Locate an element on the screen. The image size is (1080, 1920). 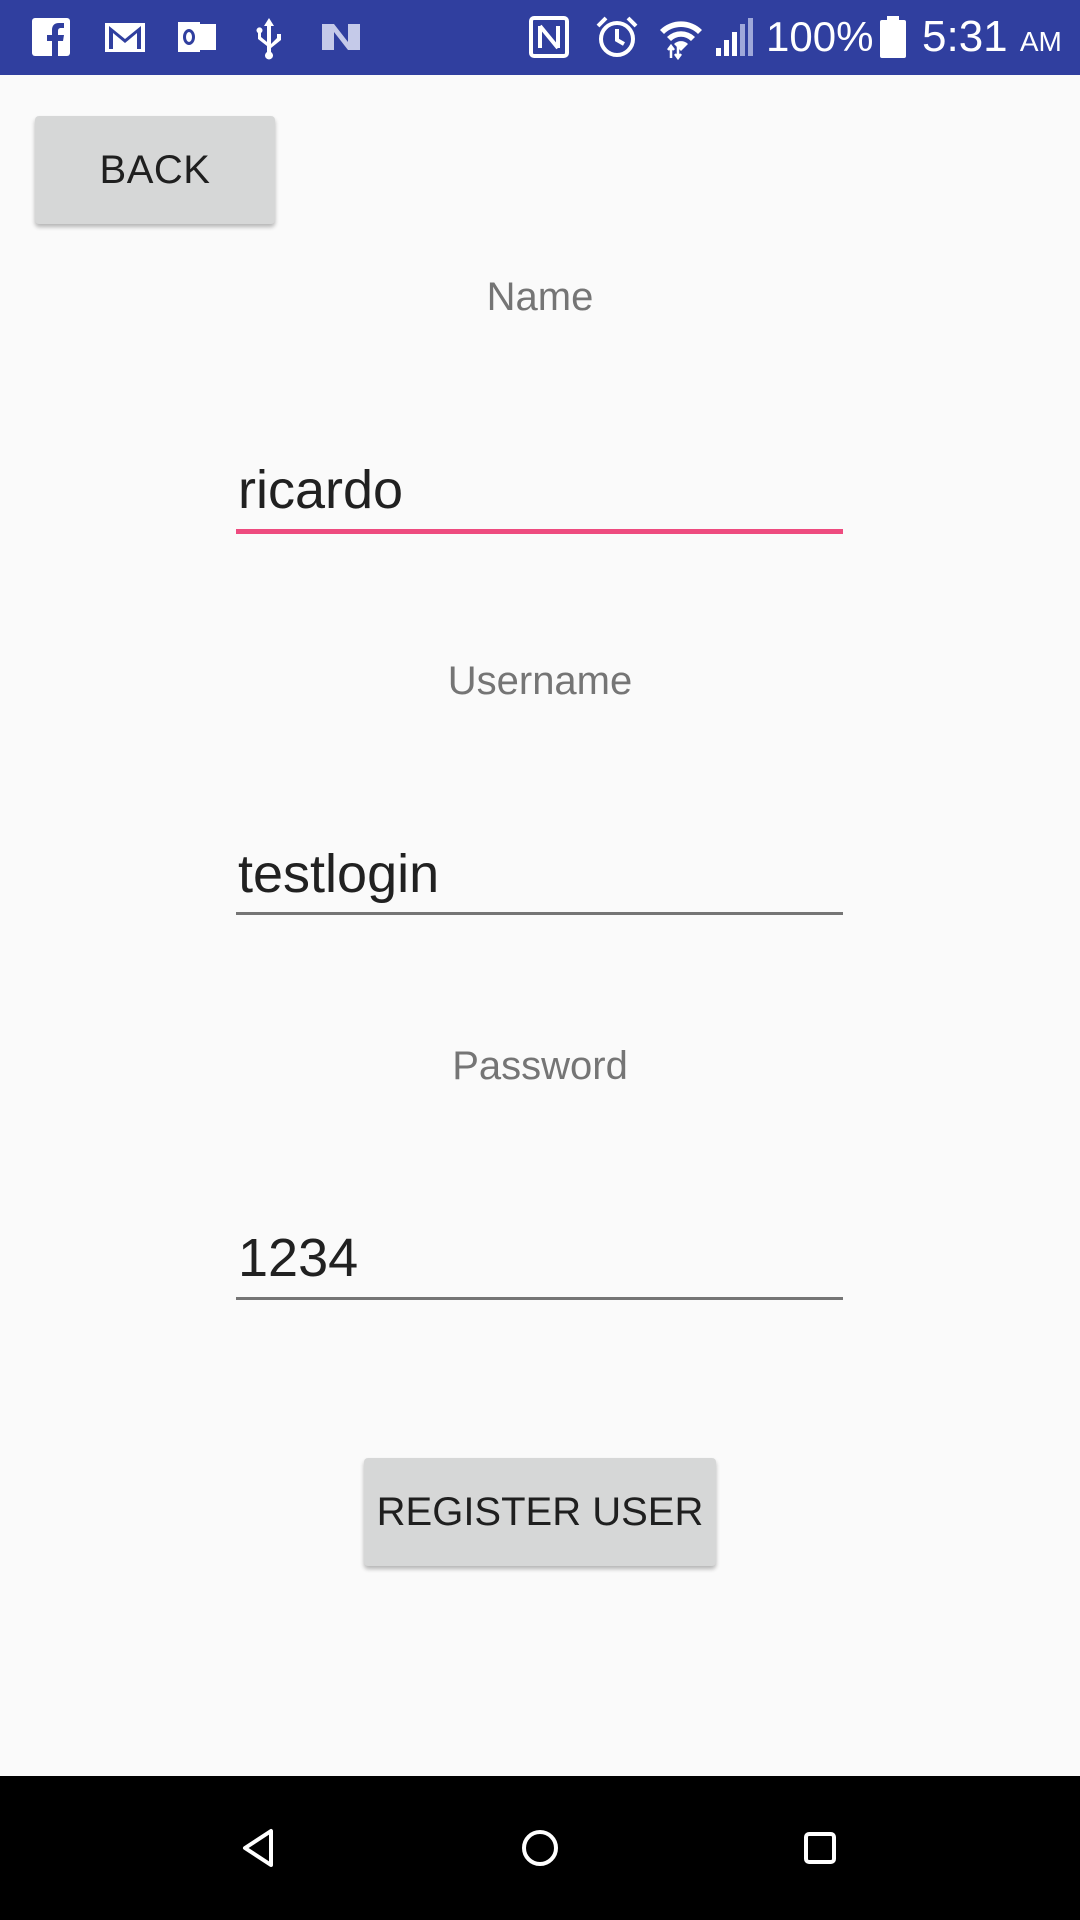
password-label: Password is located at coordinates (540, 1066).